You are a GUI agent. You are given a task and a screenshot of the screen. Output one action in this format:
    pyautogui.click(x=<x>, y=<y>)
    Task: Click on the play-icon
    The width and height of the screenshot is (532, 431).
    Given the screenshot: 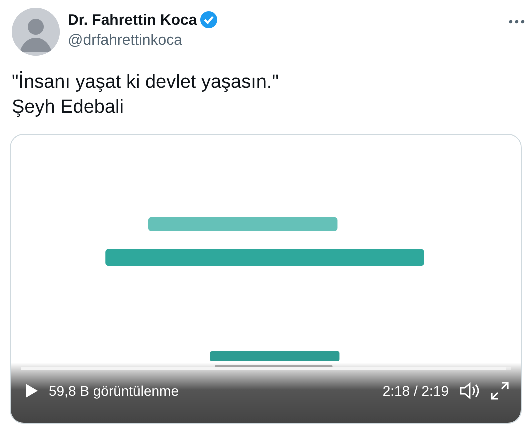 What is the action you would take?
    pyautogui.click(x=32, y=391)
    